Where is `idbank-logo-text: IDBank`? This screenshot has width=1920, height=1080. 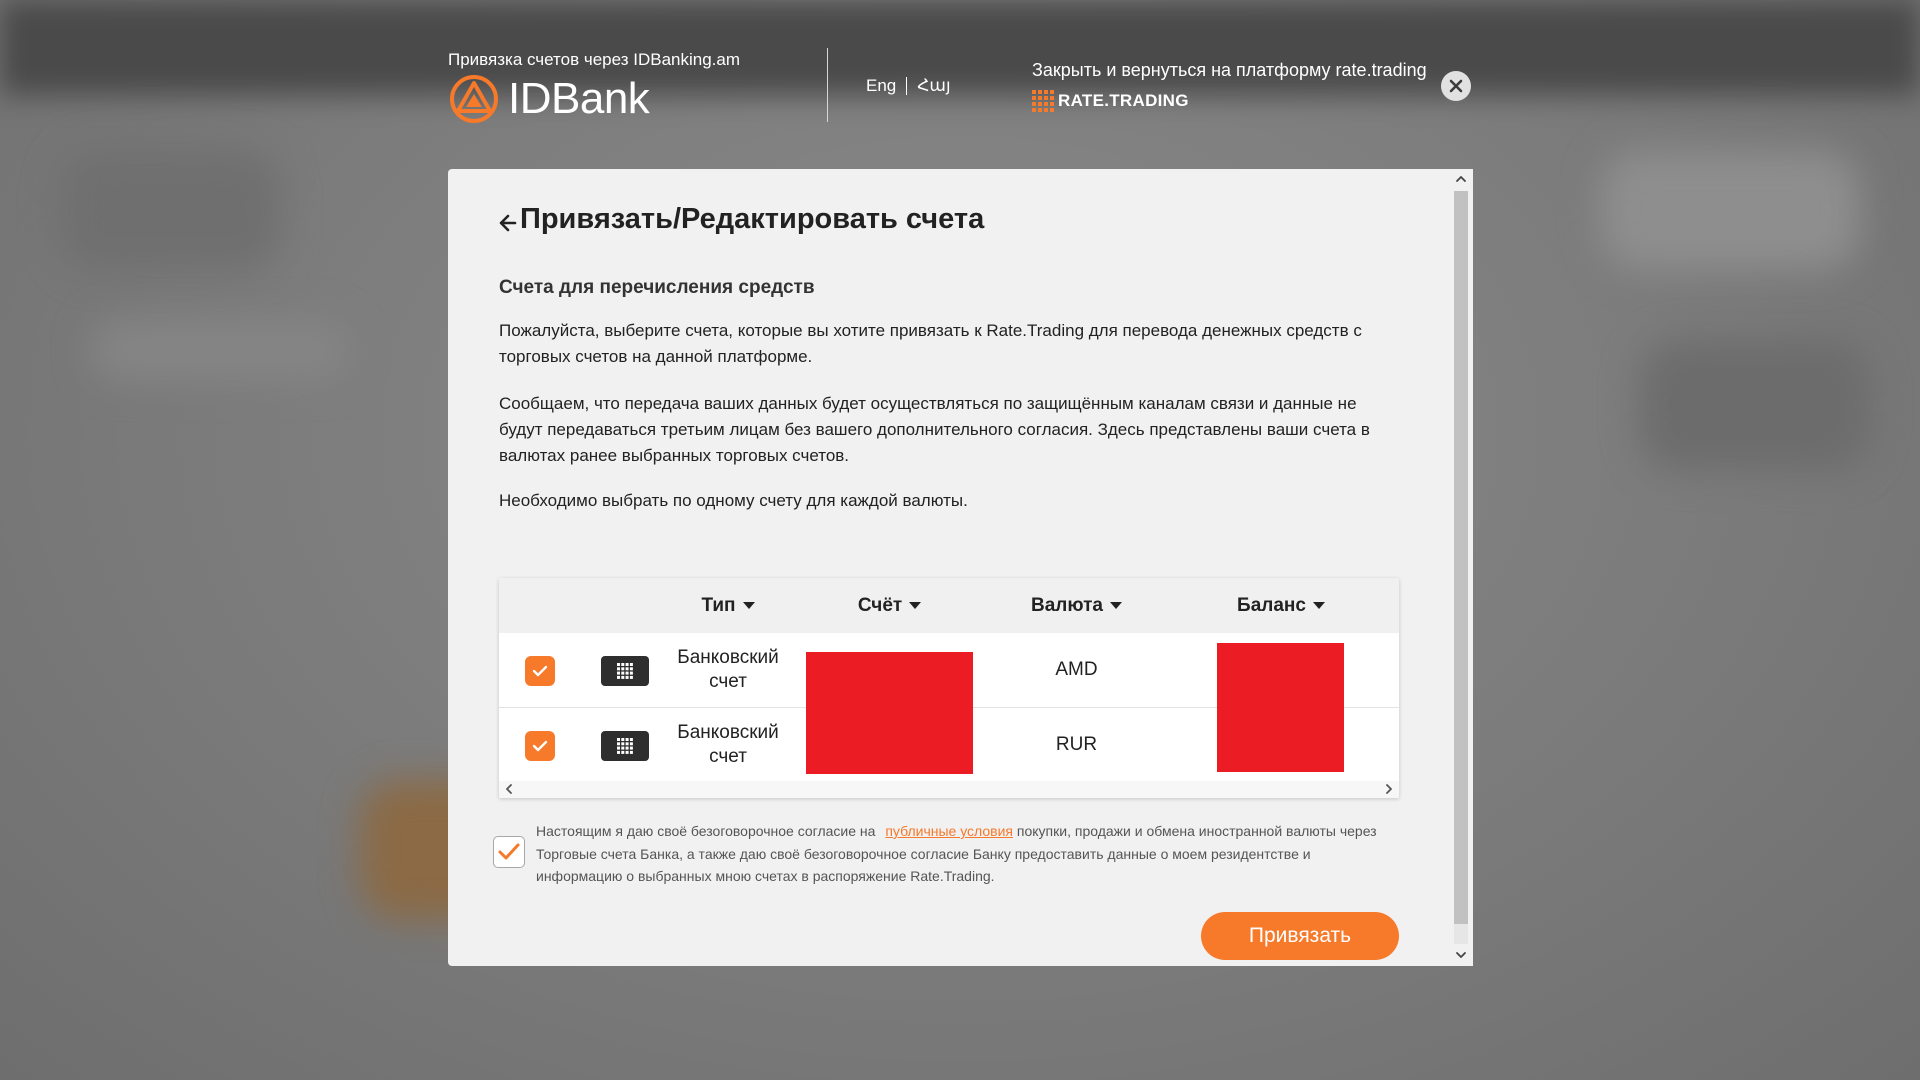
idbank-logo-text: IDBank is located at coordinates (579, 98).